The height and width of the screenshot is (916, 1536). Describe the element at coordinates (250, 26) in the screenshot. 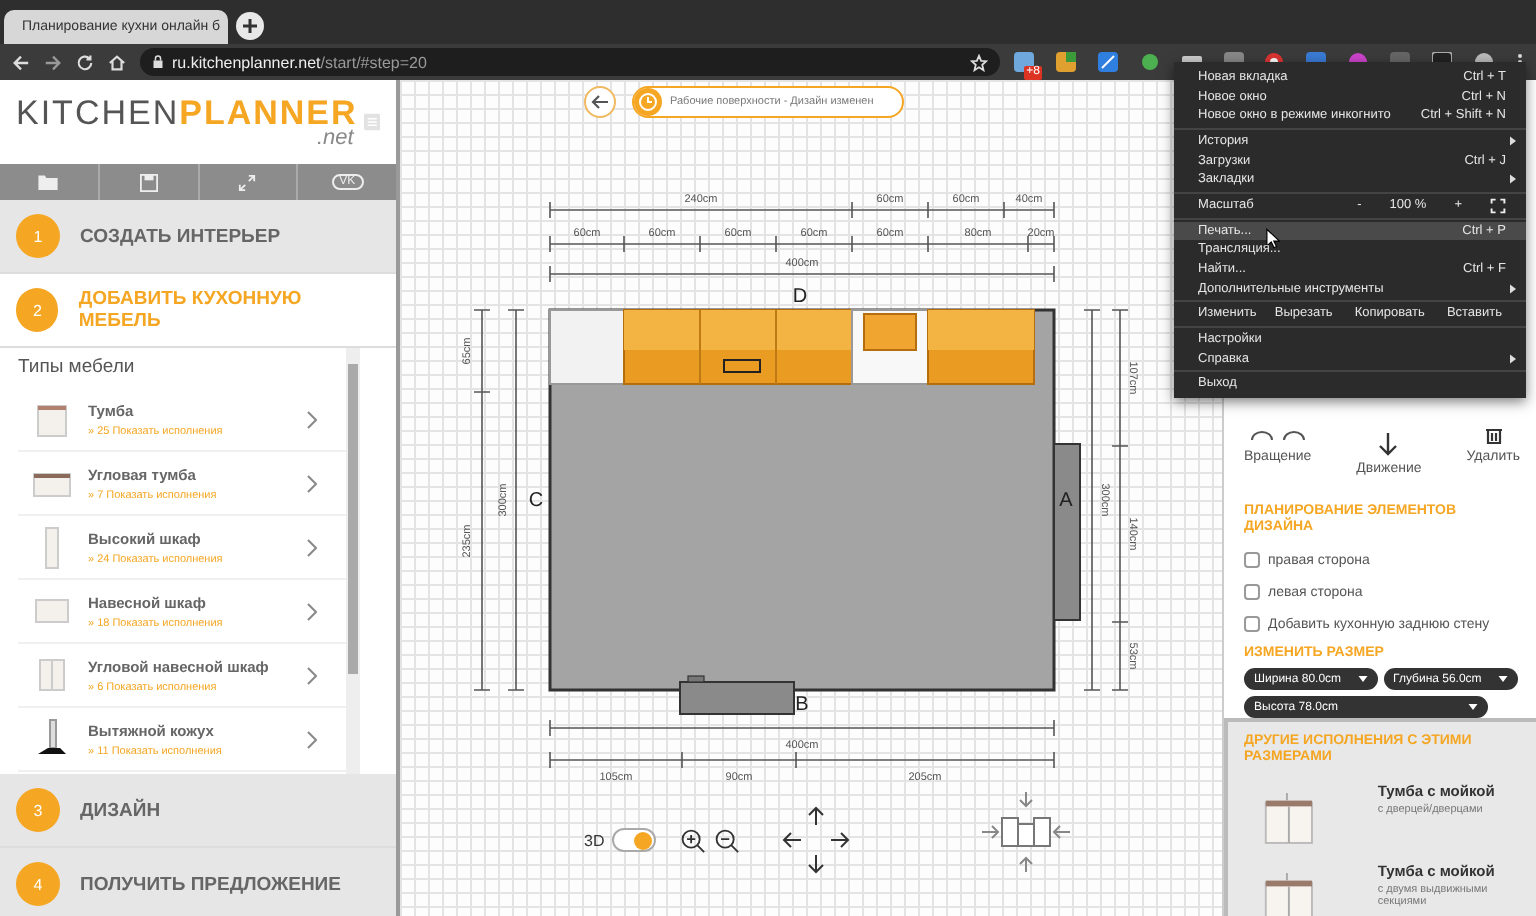

I see `new-tab-icon` at that location.